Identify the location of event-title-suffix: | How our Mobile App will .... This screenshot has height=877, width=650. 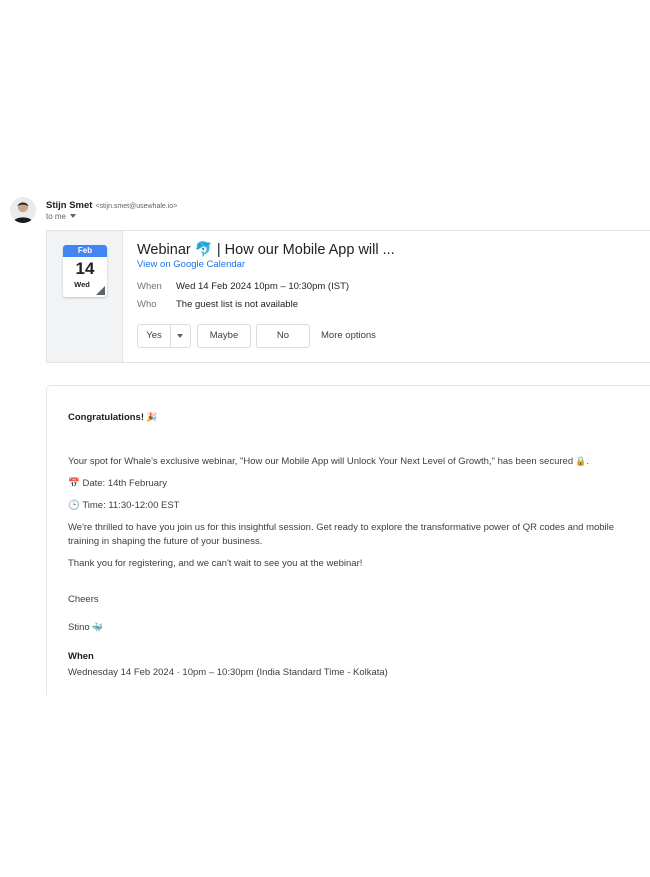
(305, 250).